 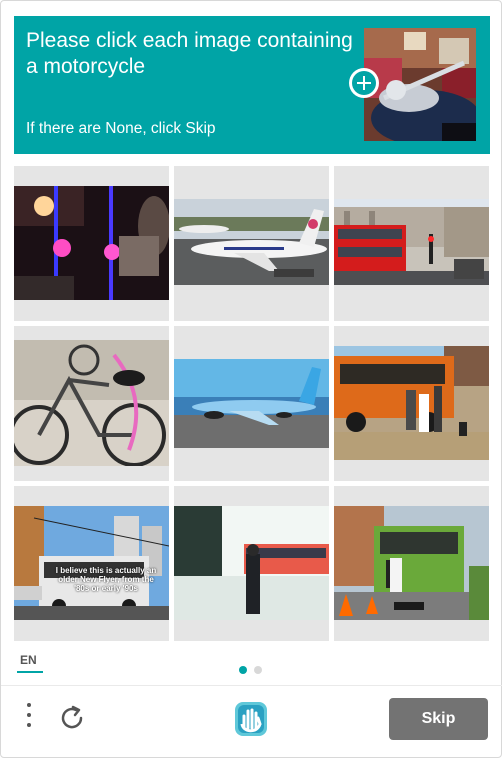 I want to click on language-underline, so click(x=30, y=672).